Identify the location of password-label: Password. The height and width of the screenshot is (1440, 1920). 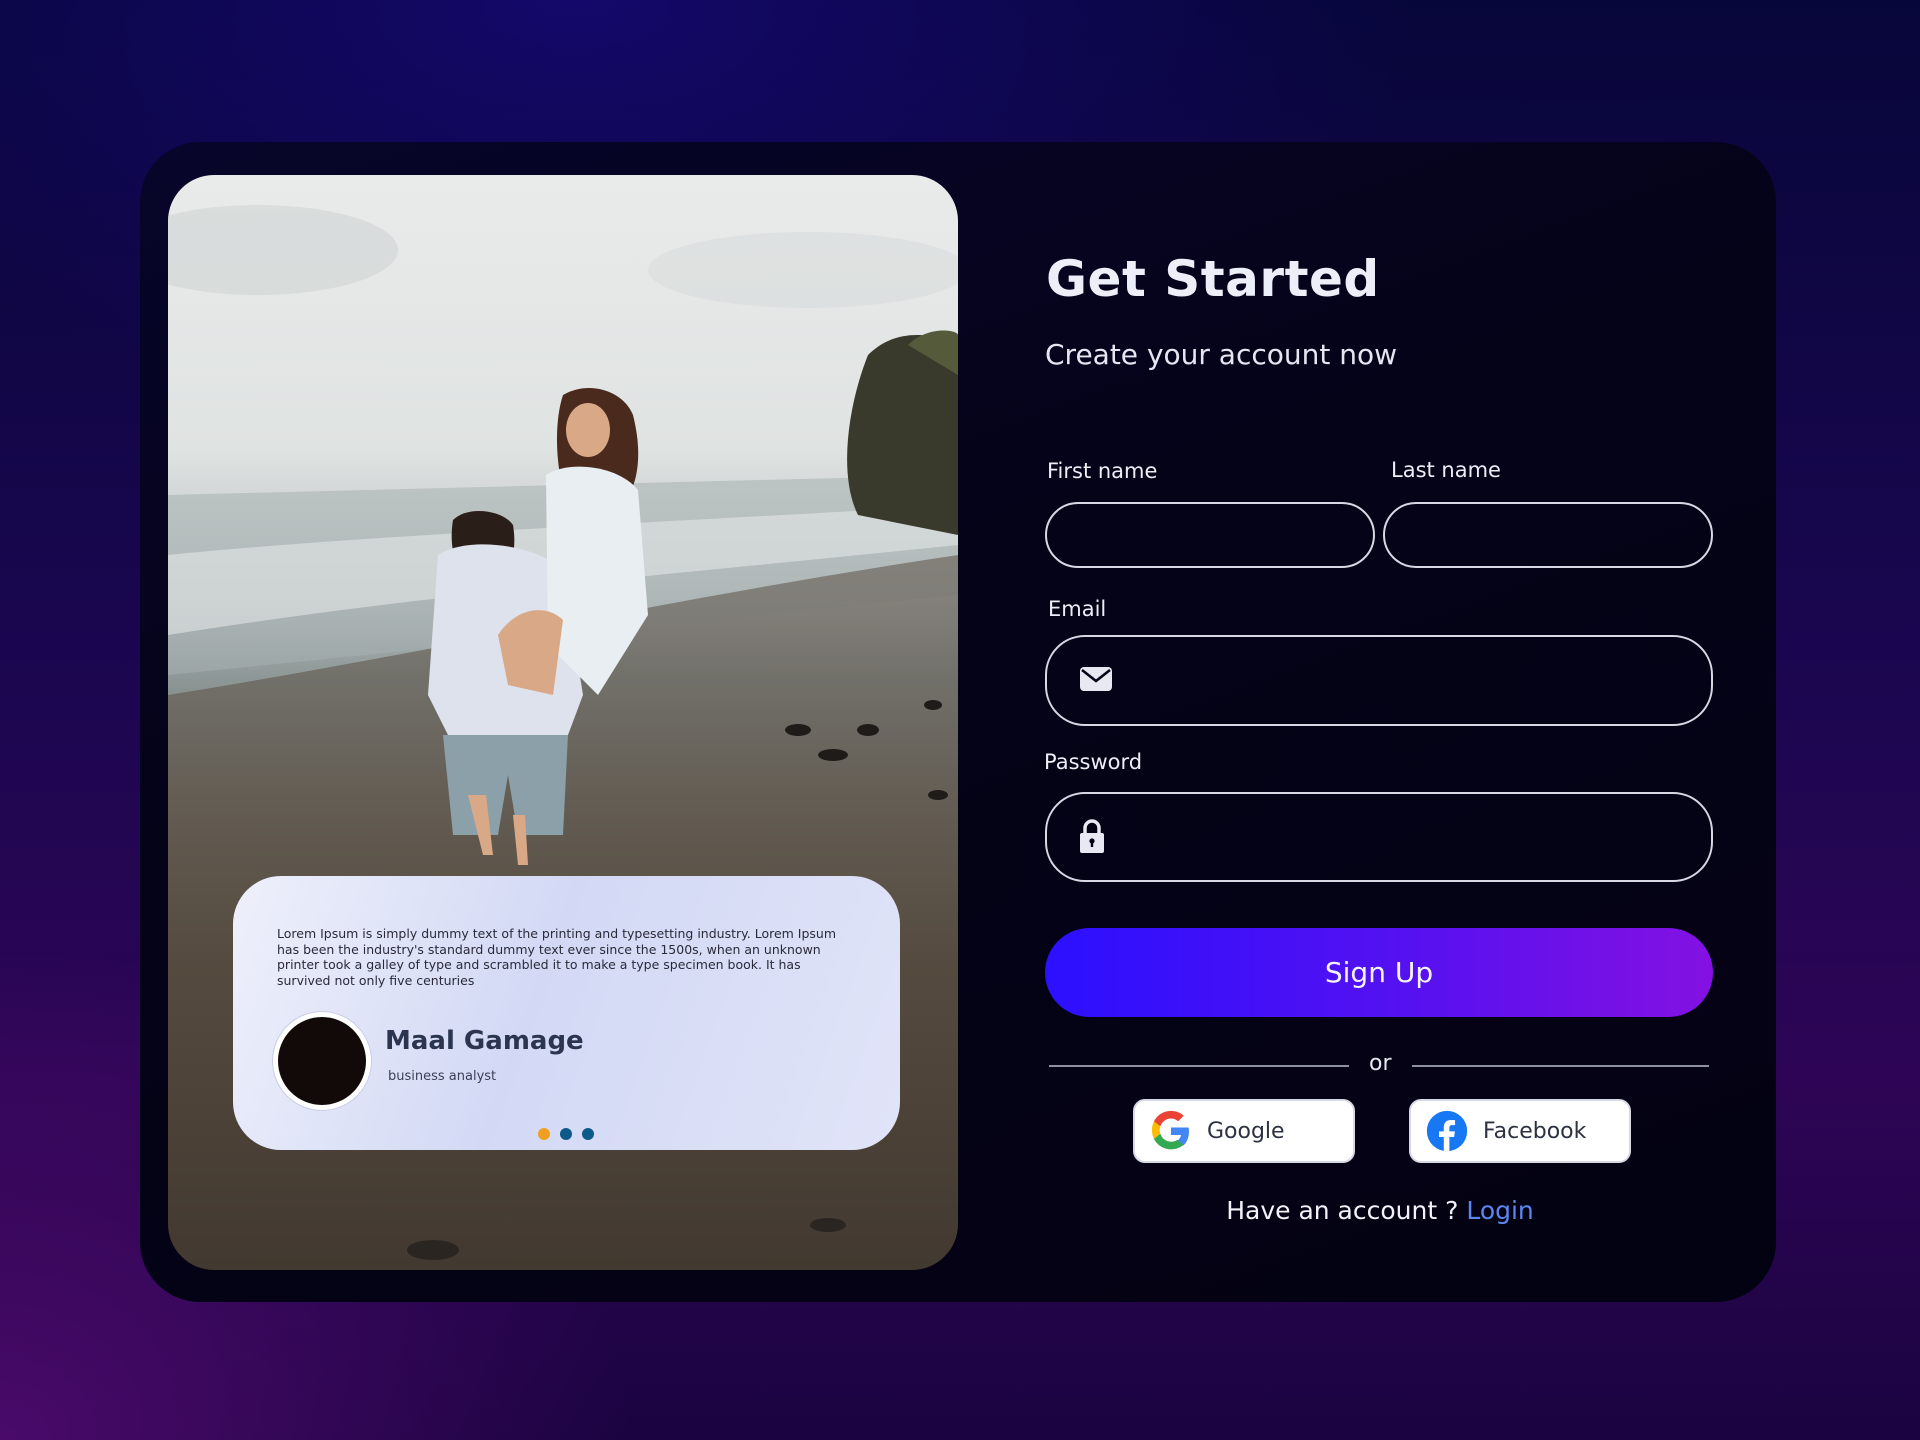
(1093, 762).